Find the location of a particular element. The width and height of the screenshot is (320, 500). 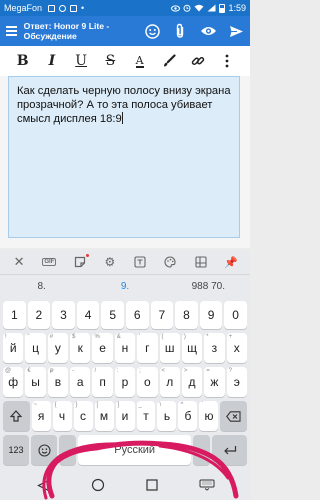

key-row-numbers: 1 2 3 4 5 6 7 8 9 0 is located at coordinates (125, 315).